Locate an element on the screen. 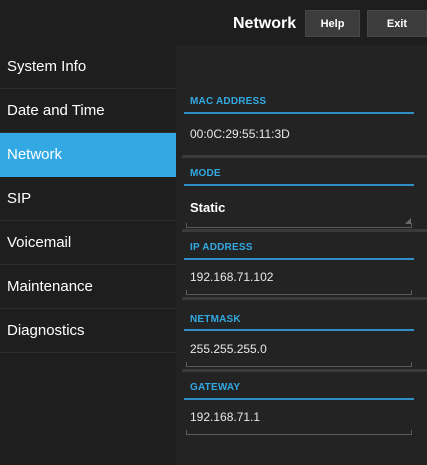 This screenshot has height=465, width=427. gateway-underline is located at coordinates (299, 432).